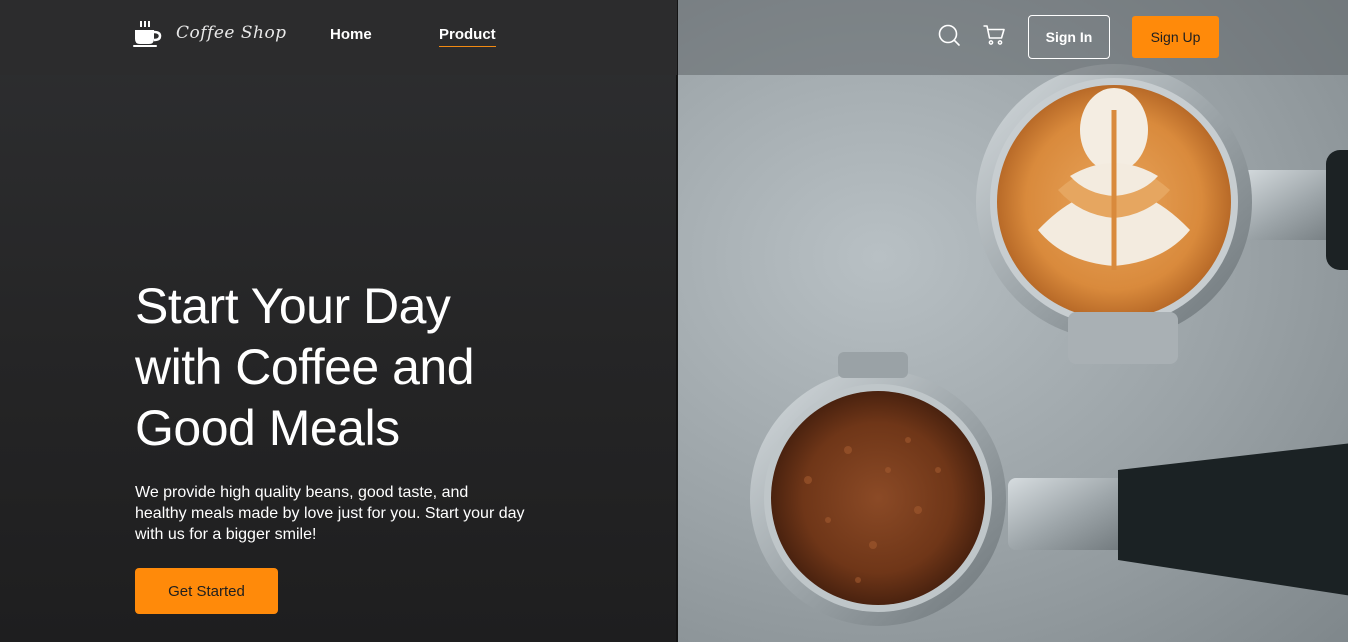 This screenshot has height=642, width=1348. I want to click on coffee-cup-icon, so click(147, 33).